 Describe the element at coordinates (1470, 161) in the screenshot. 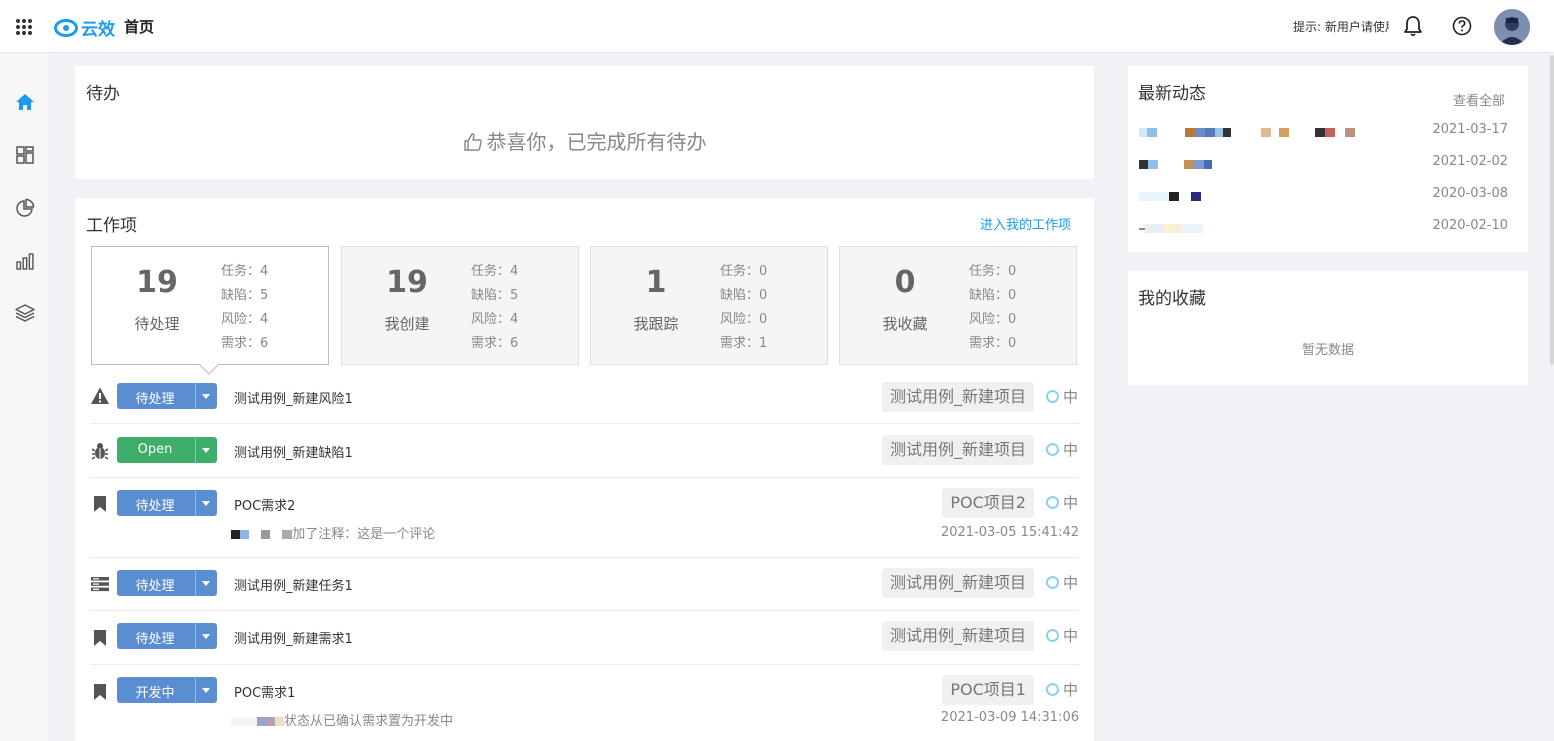

I see `activity-date: 2021-02-02` at that location.